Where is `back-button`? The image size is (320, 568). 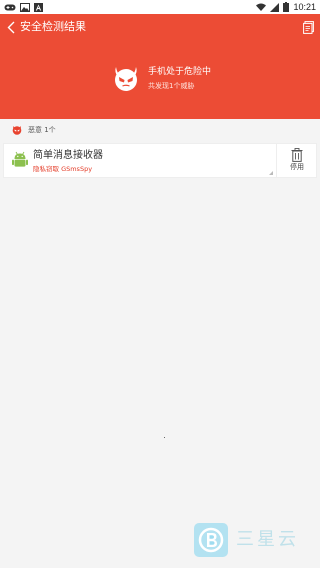 back-button is located at coordinates (11, 27).